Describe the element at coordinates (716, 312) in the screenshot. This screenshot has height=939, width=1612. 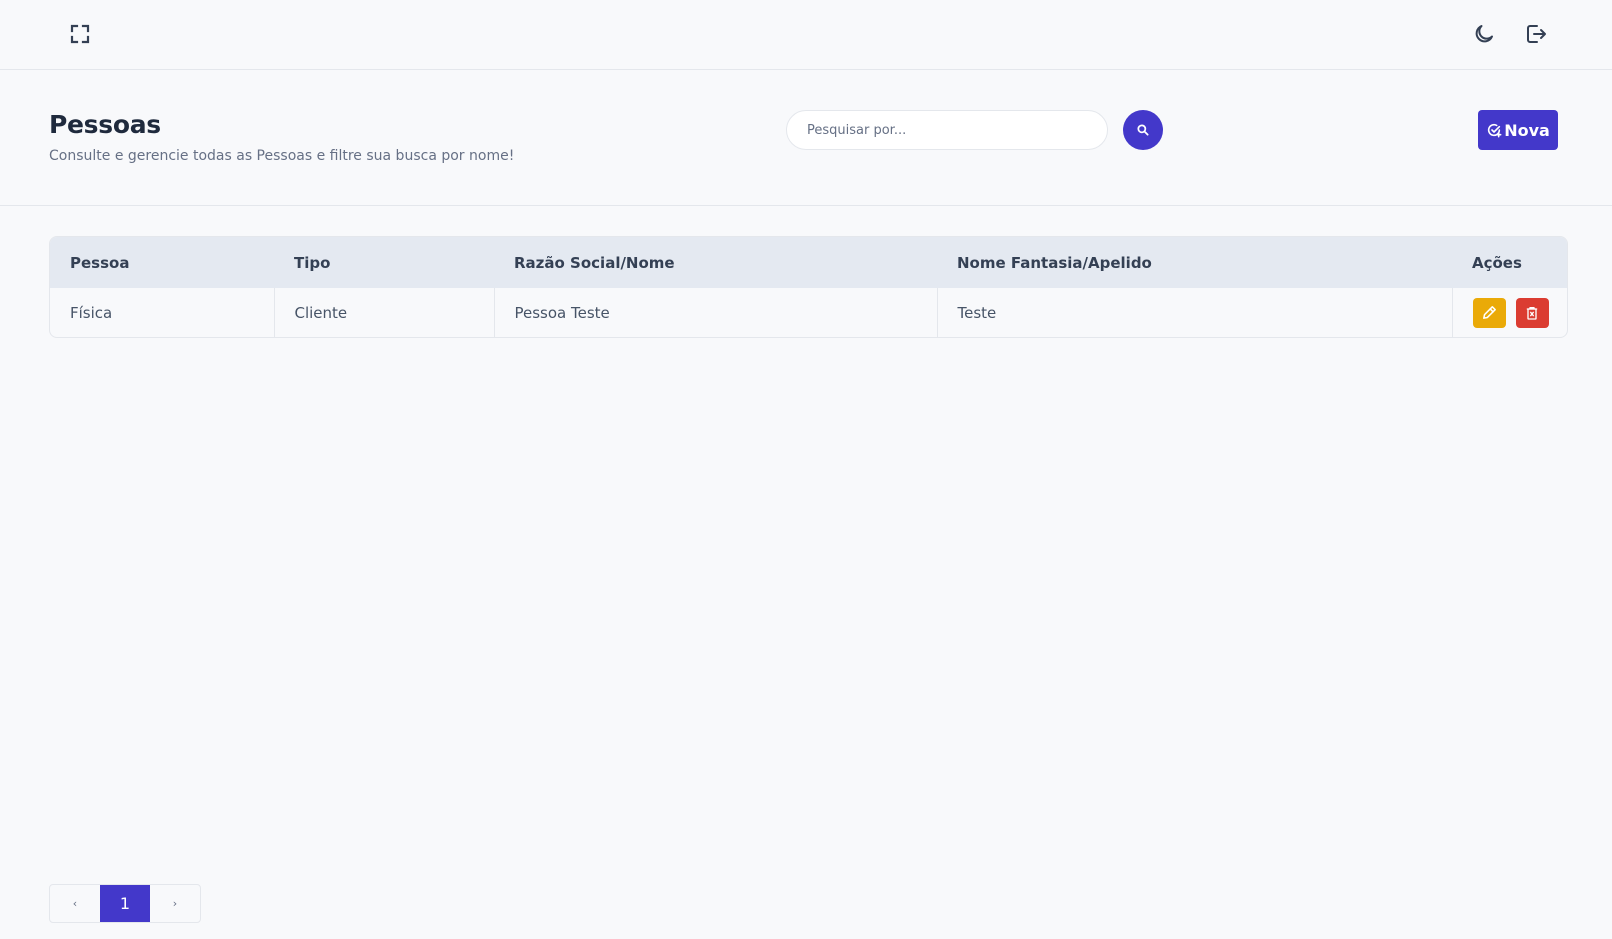
I see `cell-razao-social: Pessoa Teste` at that location.